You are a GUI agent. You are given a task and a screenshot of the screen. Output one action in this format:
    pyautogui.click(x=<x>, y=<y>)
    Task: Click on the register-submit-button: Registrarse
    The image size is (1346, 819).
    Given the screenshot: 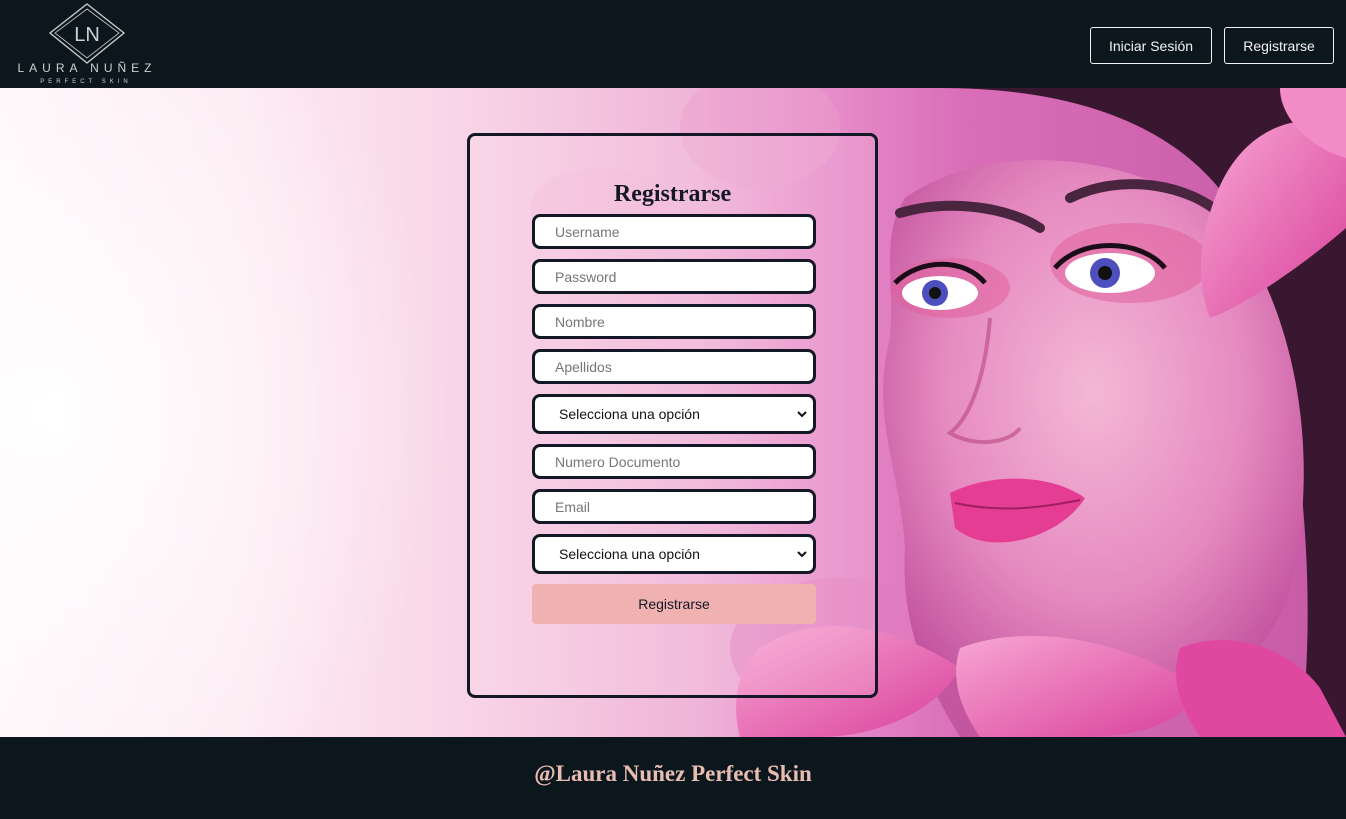 What is the action you would take?
    pyautogui.click(x=674, y=604)
    